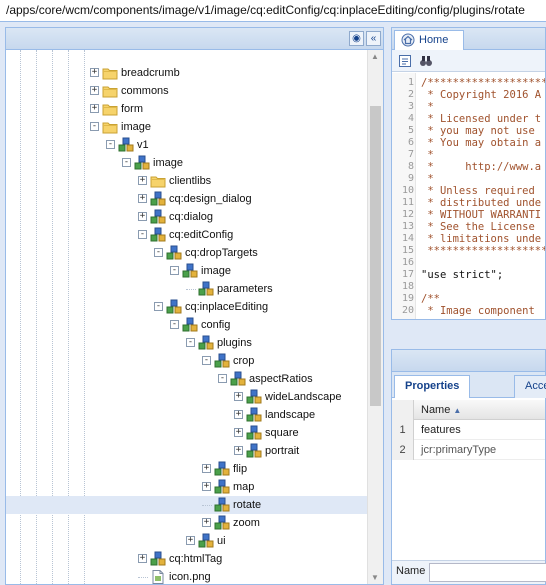 The image size is (546, 585). What do you see at coordinates (481, 167) in the screenshot?
I see `code-text: * http://www.a` at bounding box center [481, 167].